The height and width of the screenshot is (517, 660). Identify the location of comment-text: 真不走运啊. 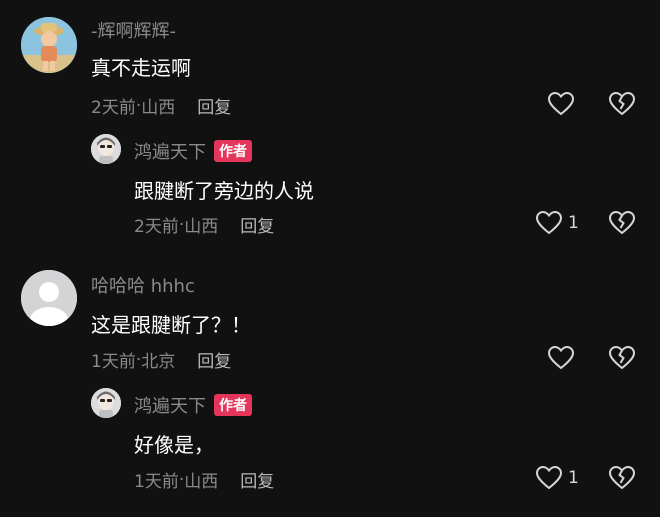
(141, 68).